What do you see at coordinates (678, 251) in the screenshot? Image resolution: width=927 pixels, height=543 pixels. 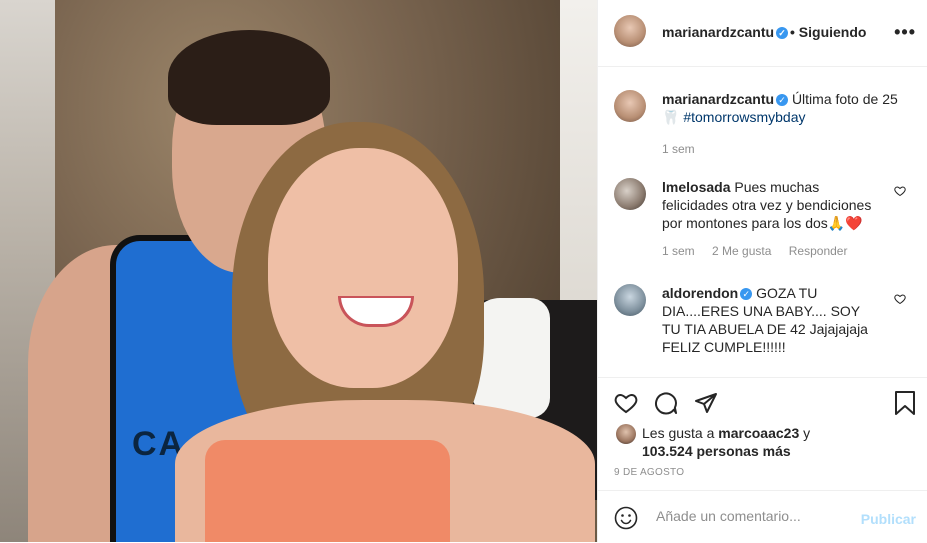 I see `comment-time: 1 sem` at bounding box center [678, 251].